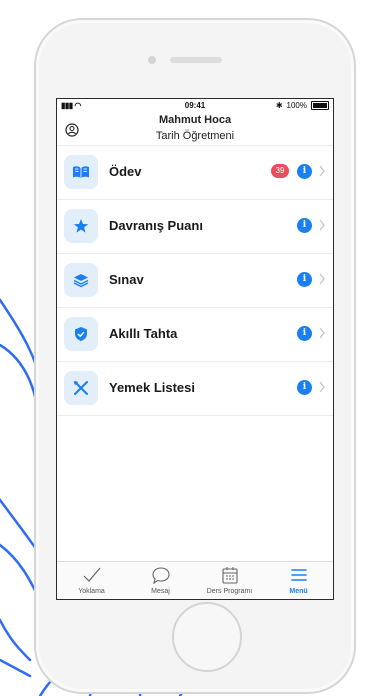 The height and width of the screenshot is (696, 392). I want to click on layers-icon, so click(81, 280).